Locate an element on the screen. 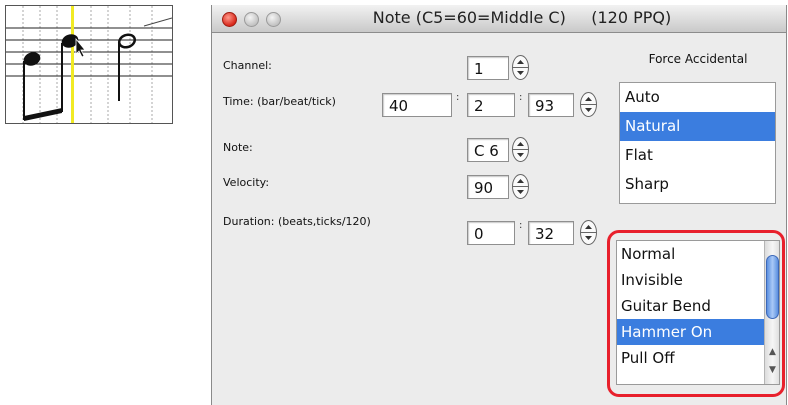 This screenshot has height=405, width=788. close-button is located at coordinates (229, 19).